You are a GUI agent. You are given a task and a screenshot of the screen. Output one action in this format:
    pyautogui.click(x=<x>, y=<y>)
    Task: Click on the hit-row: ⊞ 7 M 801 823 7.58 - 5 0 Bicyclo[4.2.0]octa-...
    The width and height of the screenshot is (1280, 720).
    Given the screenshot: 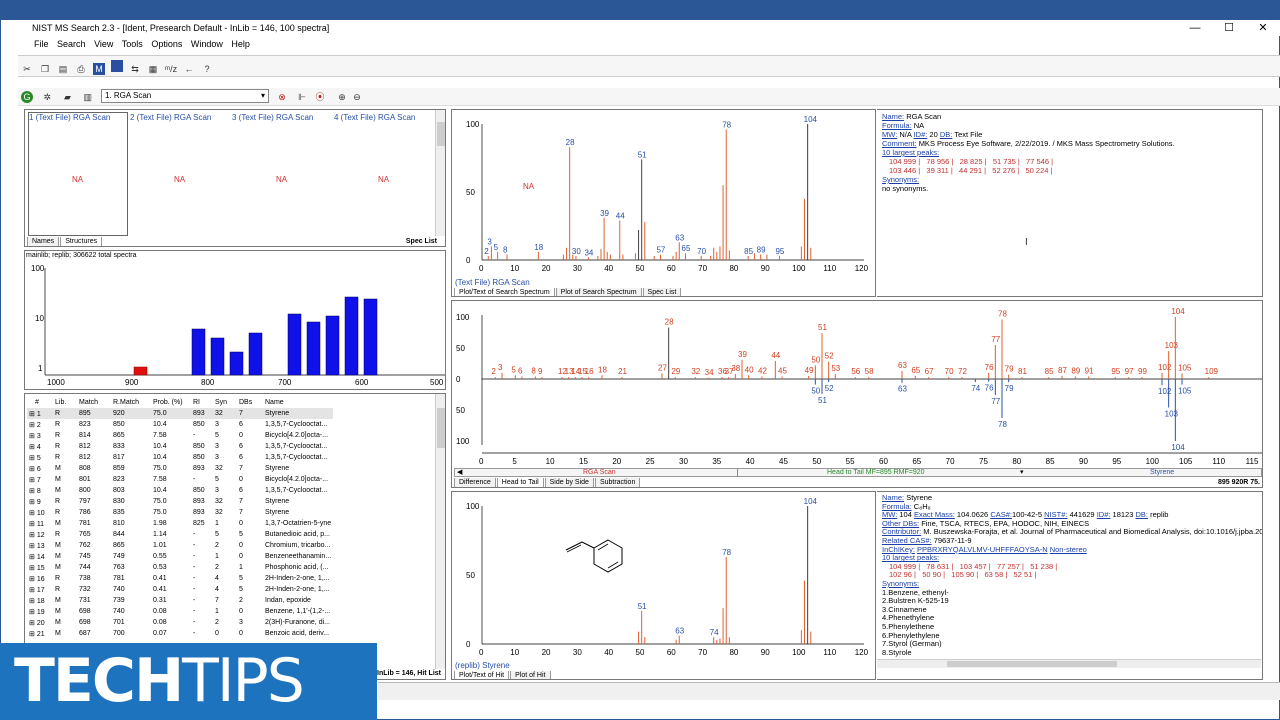 What is the action you would take?
    pyautogui.click(x=180, y=479)
    